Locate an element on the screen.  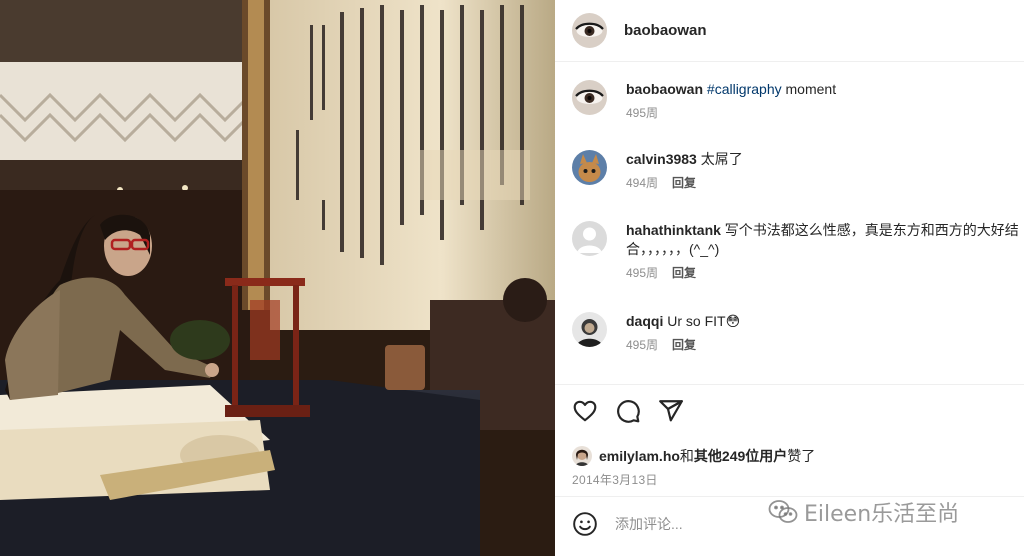
heart-icon is located at coordinates (585, 411).